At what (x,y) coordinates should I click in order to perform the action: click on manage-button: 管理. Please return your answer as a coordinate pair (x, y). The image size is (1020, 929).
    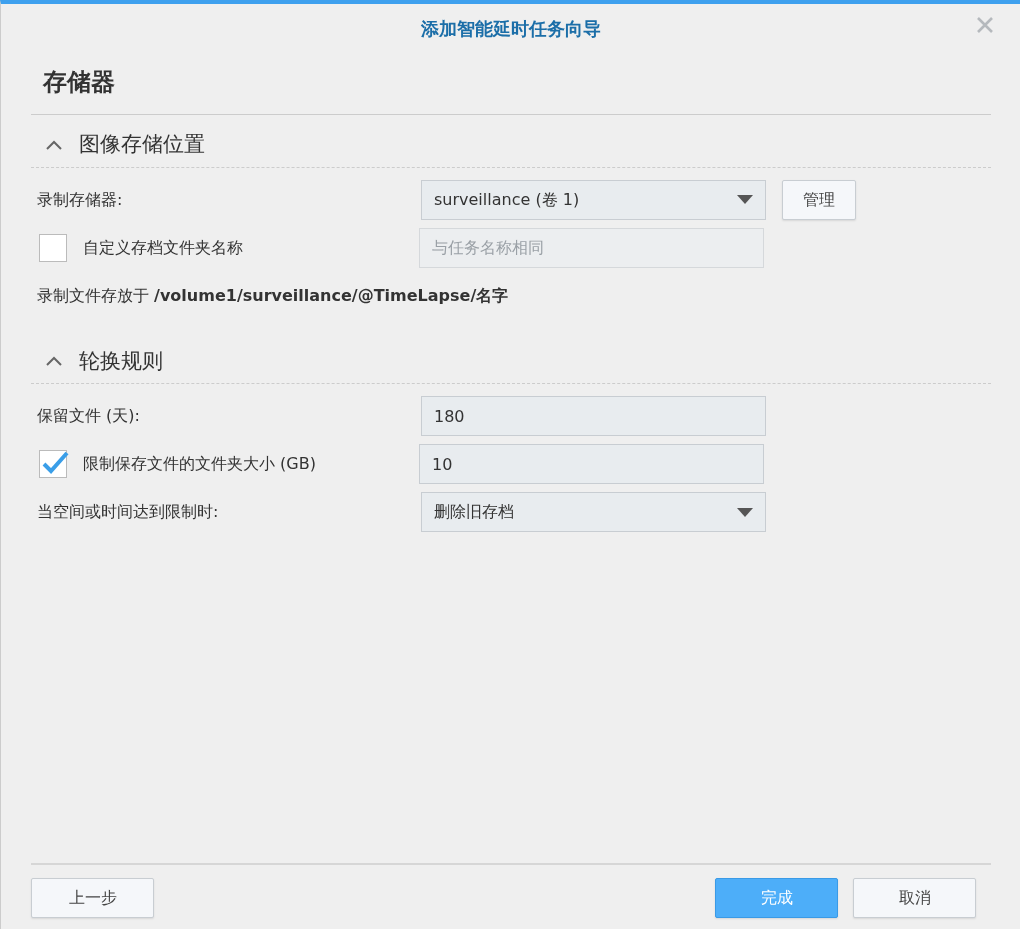
    Looking at the image, I should click on (819, 199).